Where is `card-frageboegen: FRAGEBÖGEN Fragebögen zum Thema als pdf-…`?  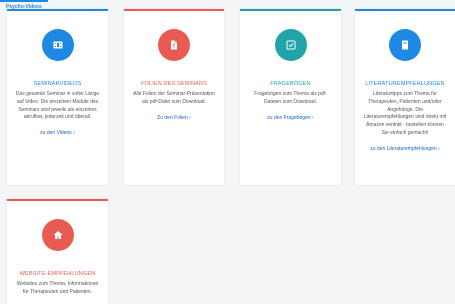 card-frageboegen: FRAGEBÖGEN Fragebögen zum Thema als pdf-… is located at coordinates (290, 97).